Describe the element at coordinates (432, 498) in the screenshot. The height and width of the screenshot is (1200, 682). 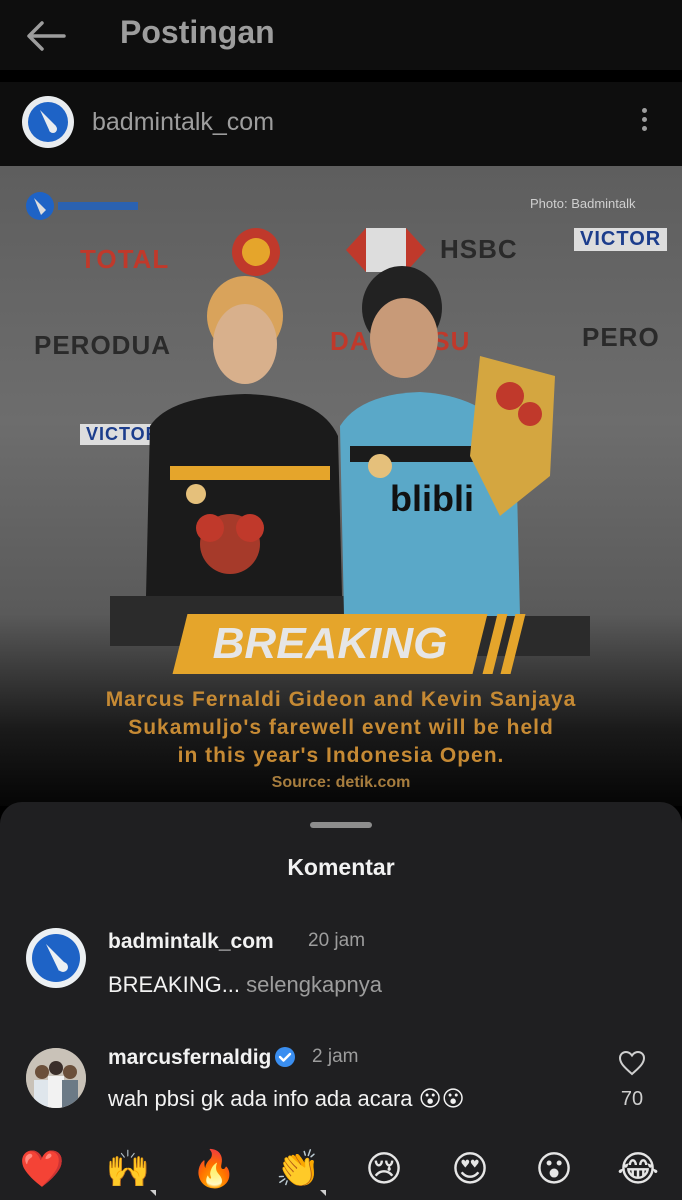
I see `svg-text: blibli` at that location.